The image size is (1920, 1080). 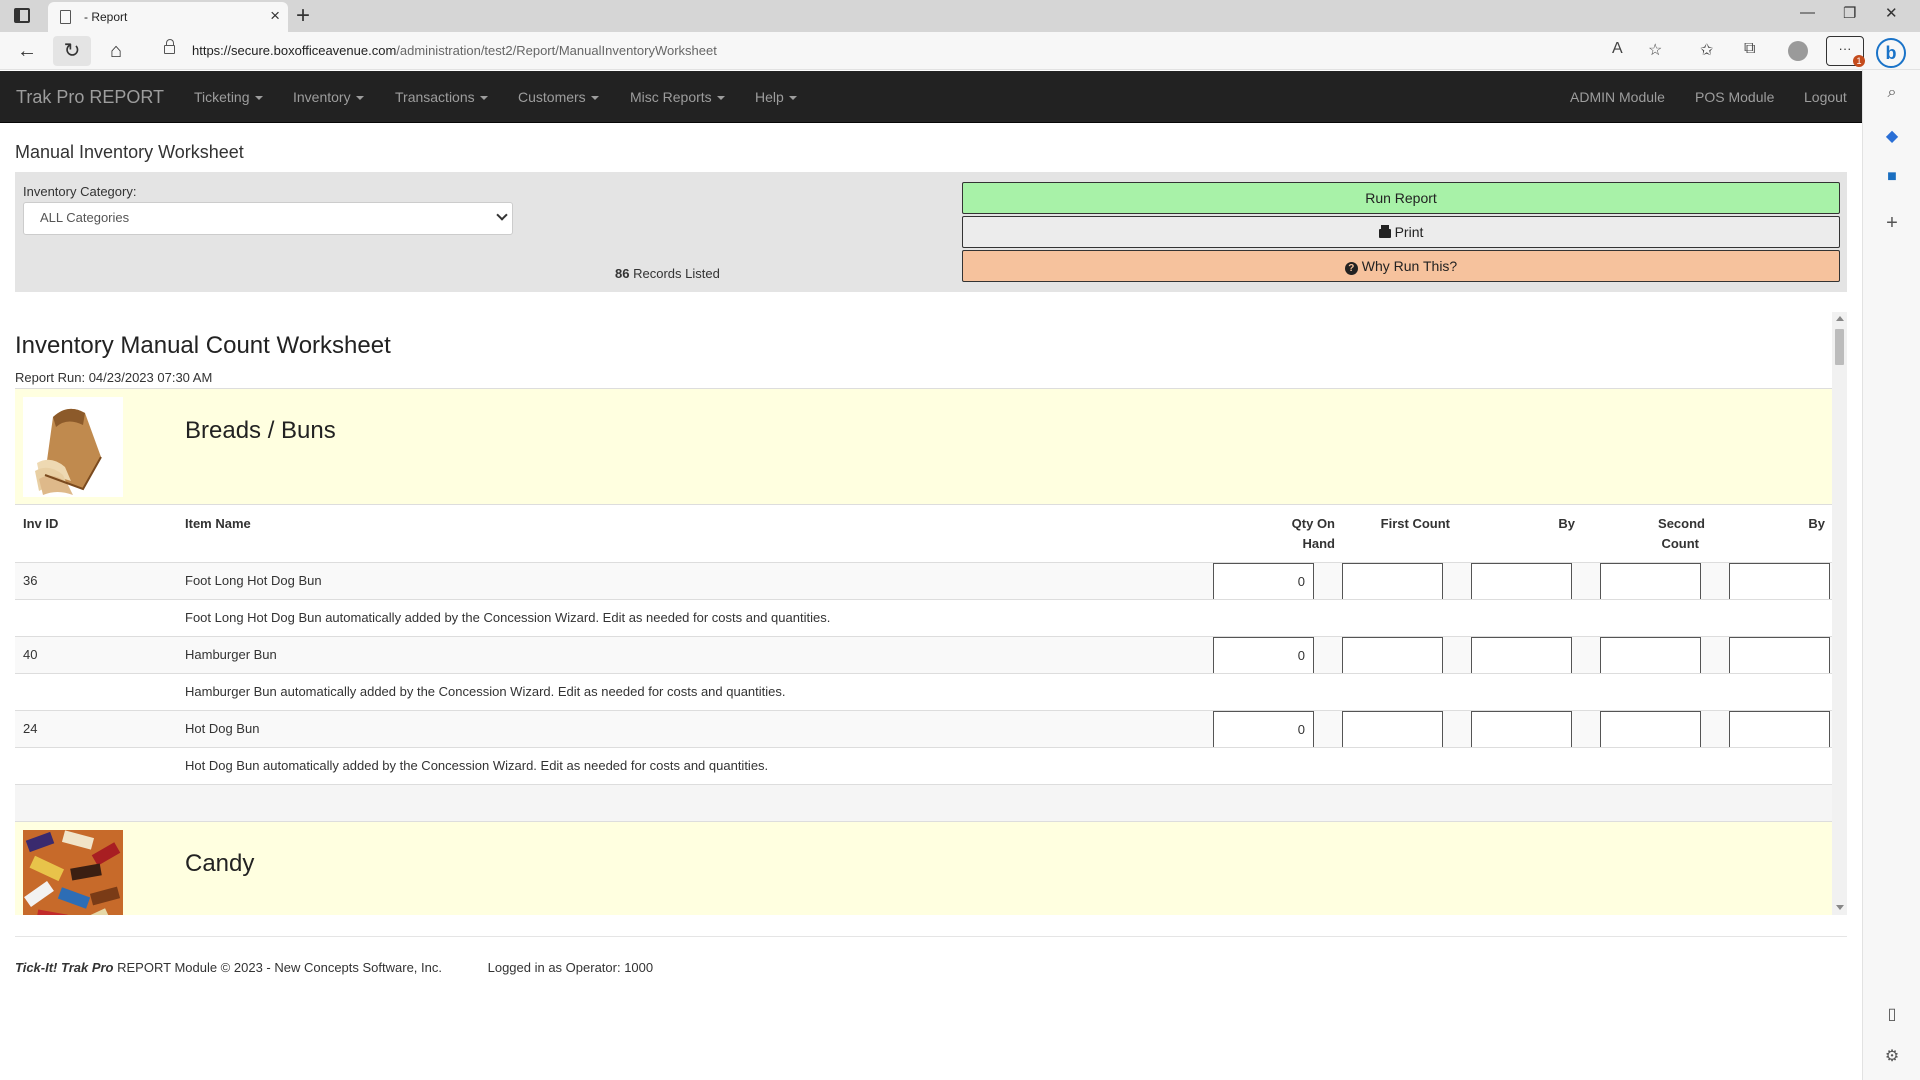 What do you see at coordinates (1351, 268) in the screenshot?
I see `question-circle-icon: ?` at bounding box center [1351, 268].